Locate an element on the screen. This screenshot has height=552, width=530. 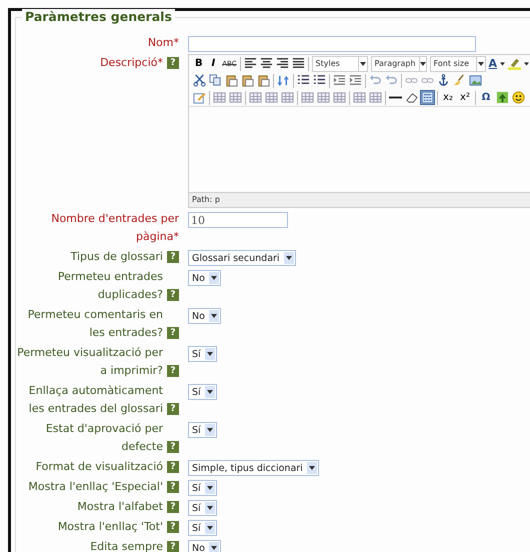
copy-icon is located at coordinates (215, 80).